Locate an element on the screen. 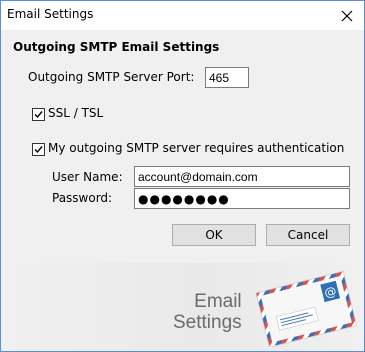  cancel-button: Cancel is located at coordinates (308, 235).